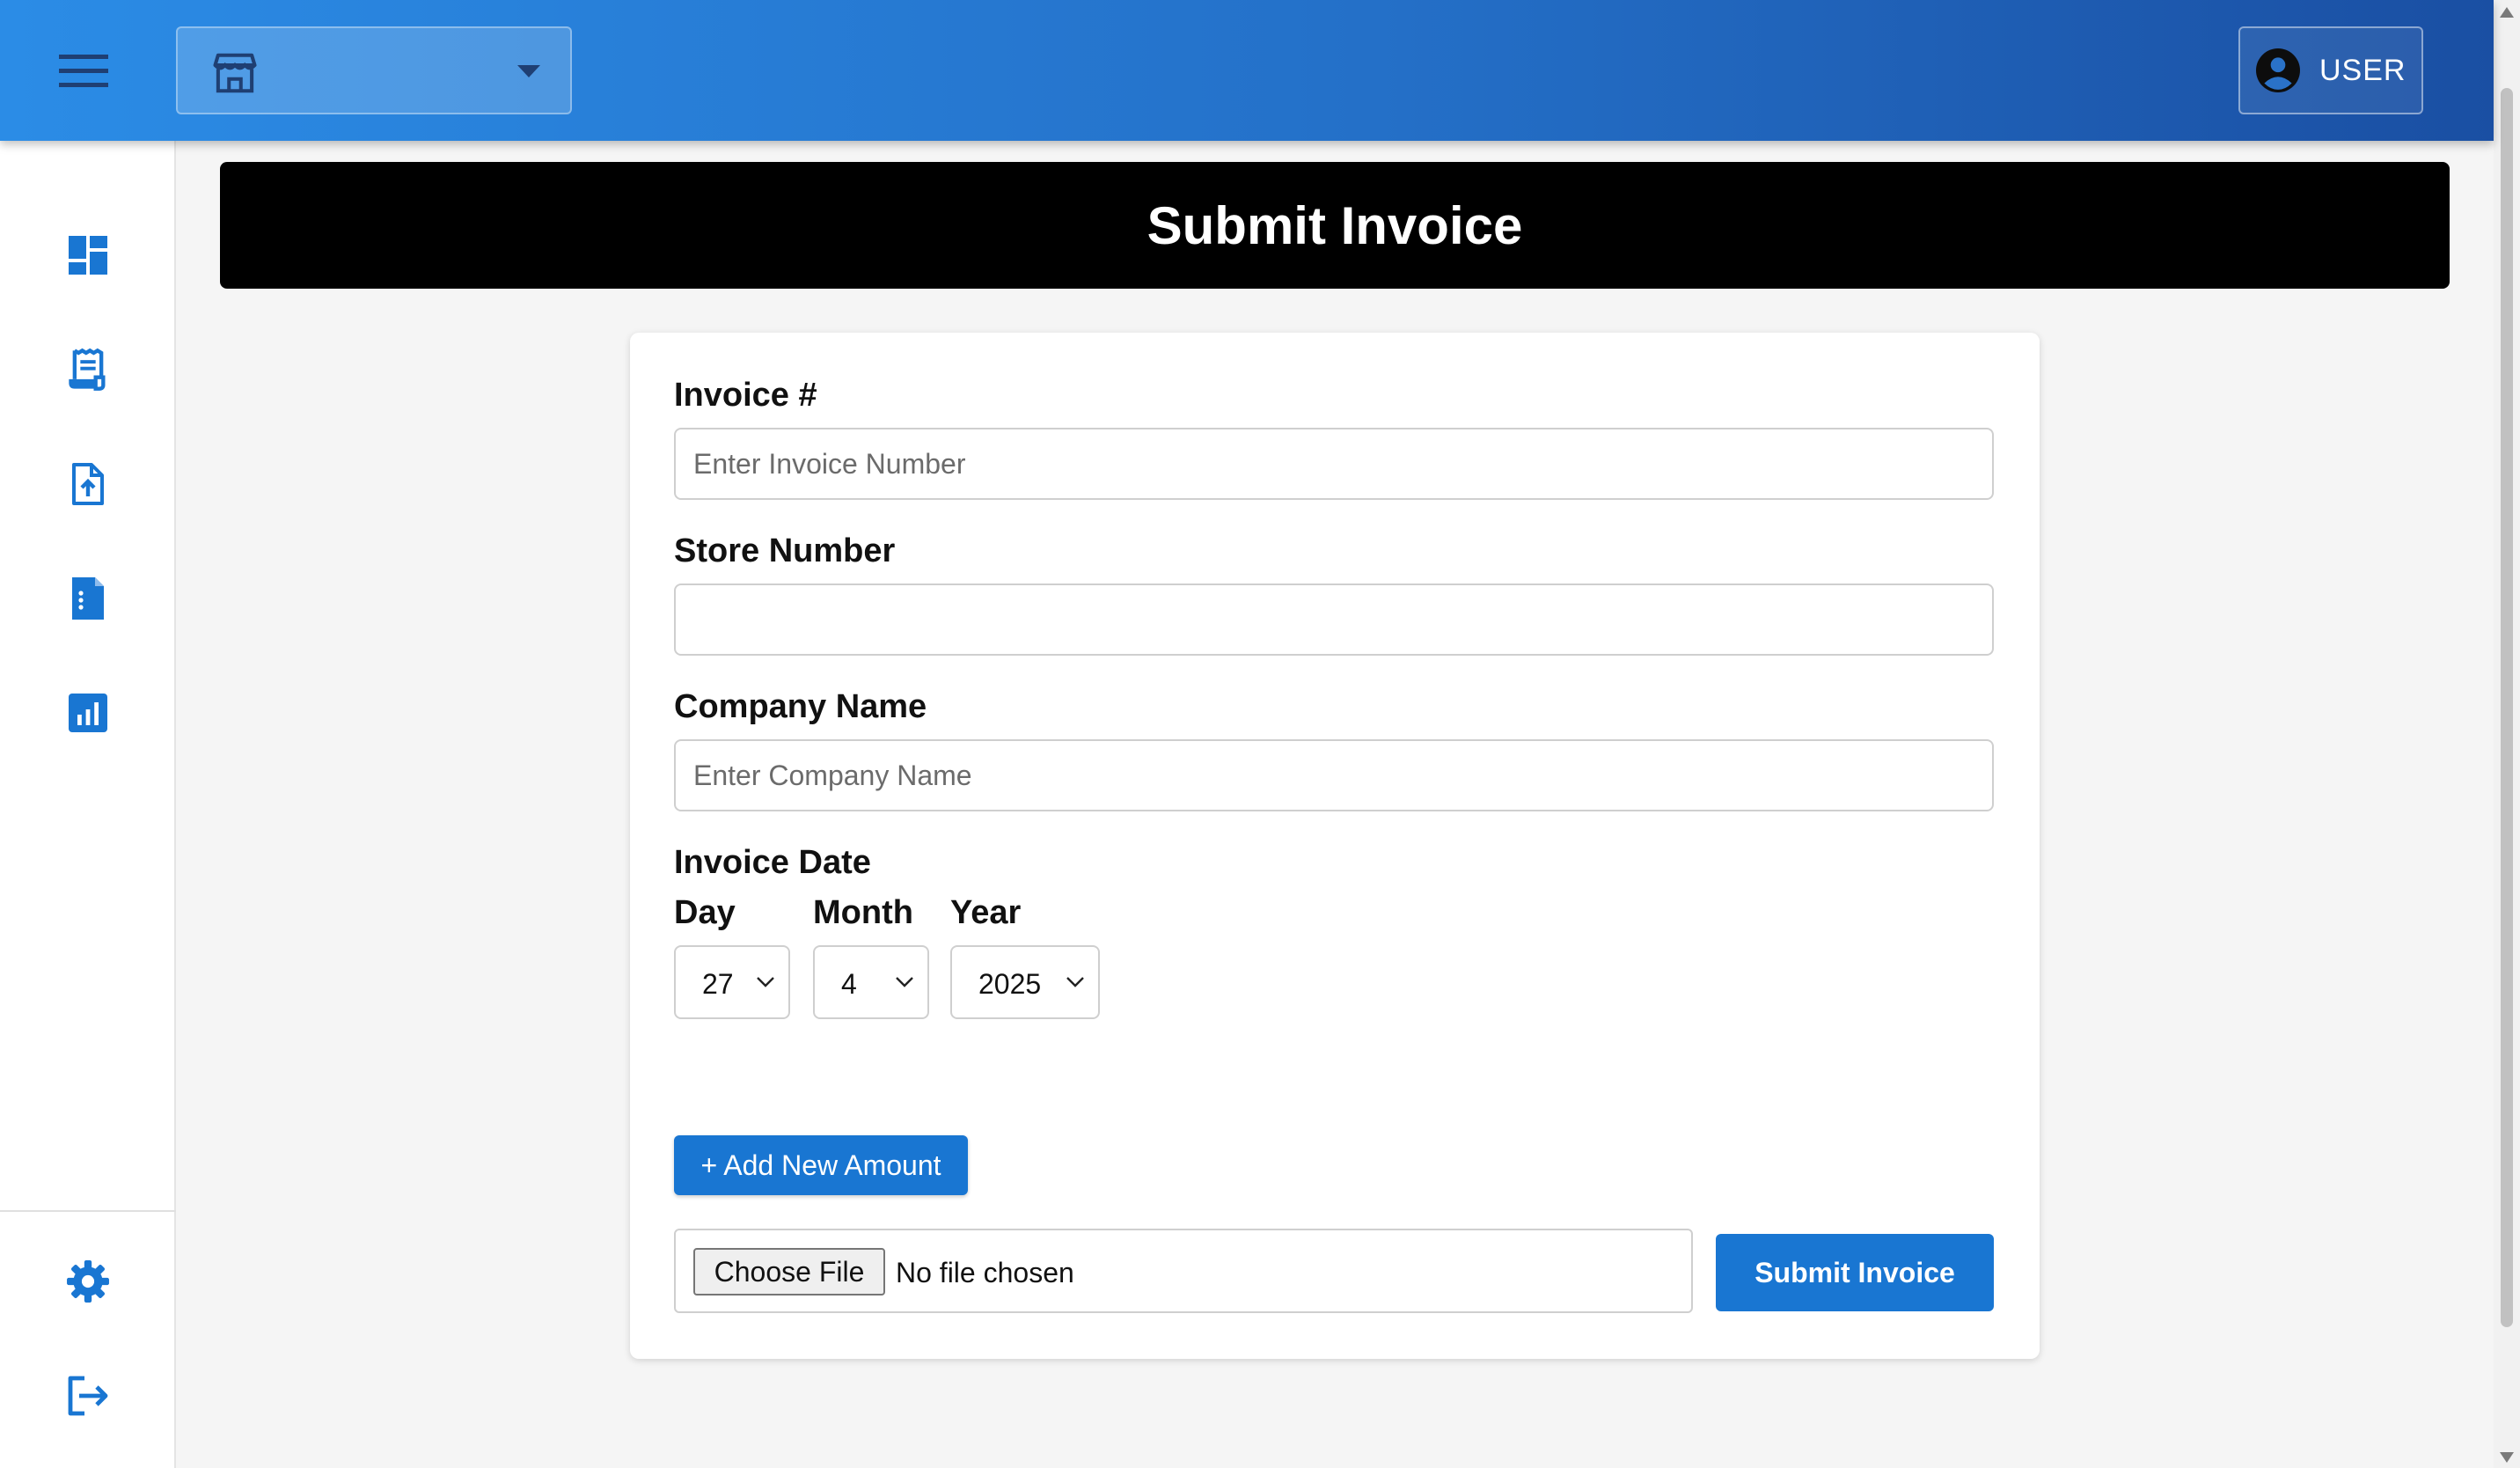  What do you see at coordinates (821, 1165) in the screenshot?
I see `add-new-amount-button: + Add New Amount` at bounding box center [821, 1165].